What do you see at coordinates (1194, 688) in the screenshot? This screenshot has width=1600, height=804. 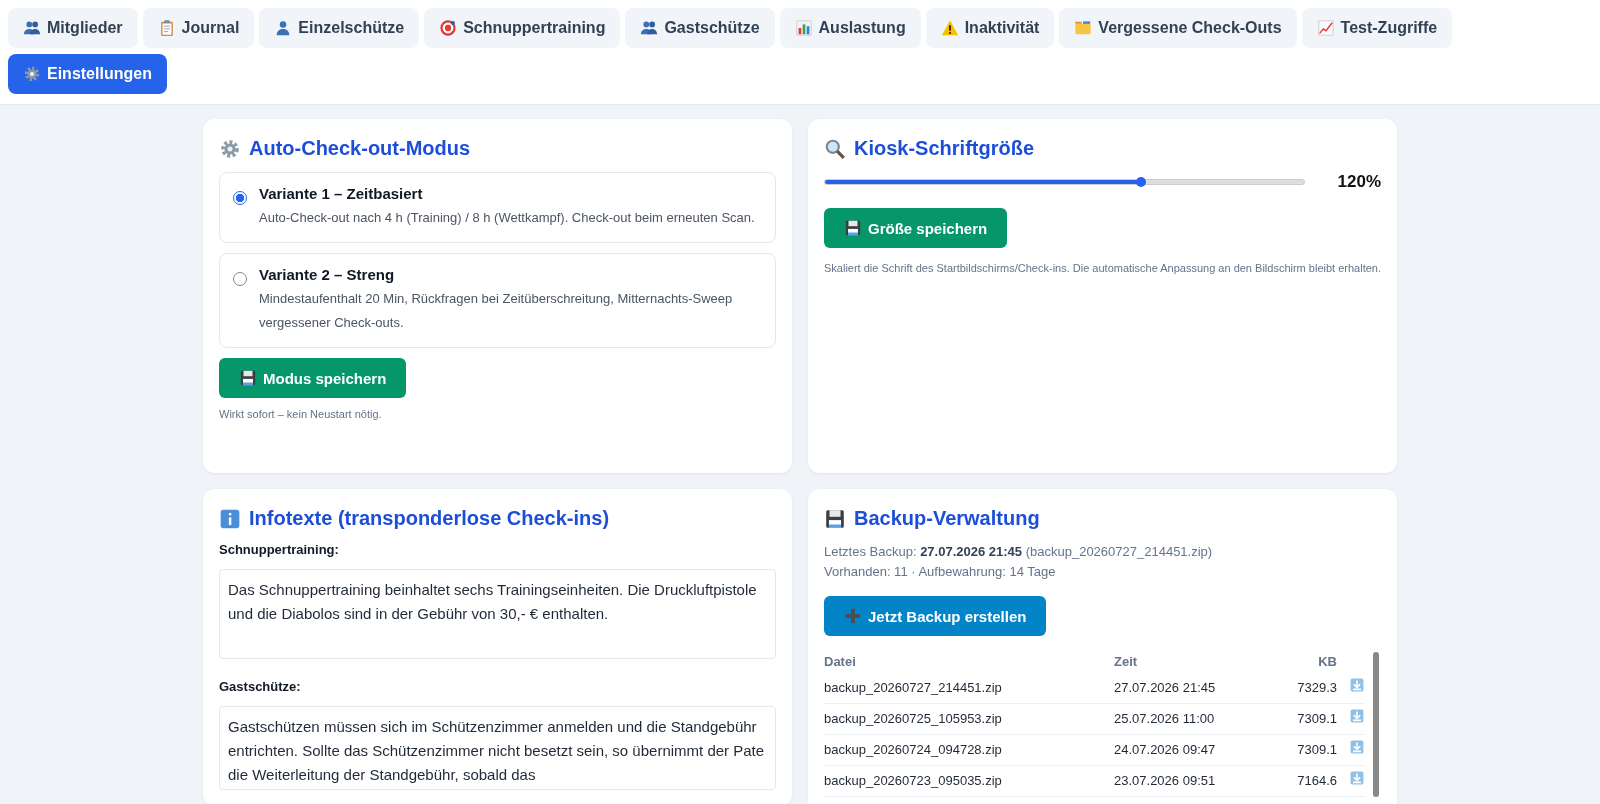 I see `table-cell: 27.07.2026 21:45` at bounding box center [1194, 688].